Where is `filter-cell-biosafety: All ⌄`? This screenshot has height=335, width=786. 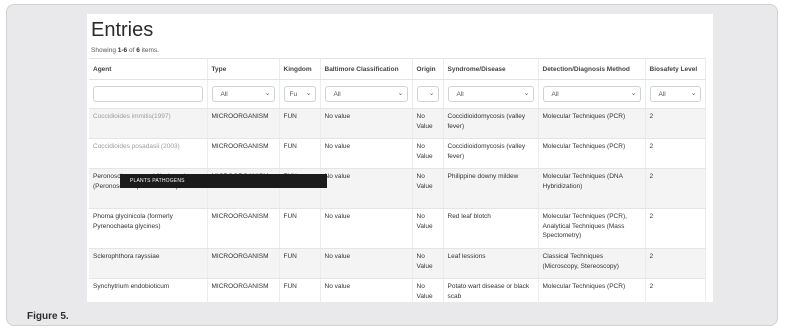
filter-cell-biosafety: All ⌄ is located at coordinates (675, 94).